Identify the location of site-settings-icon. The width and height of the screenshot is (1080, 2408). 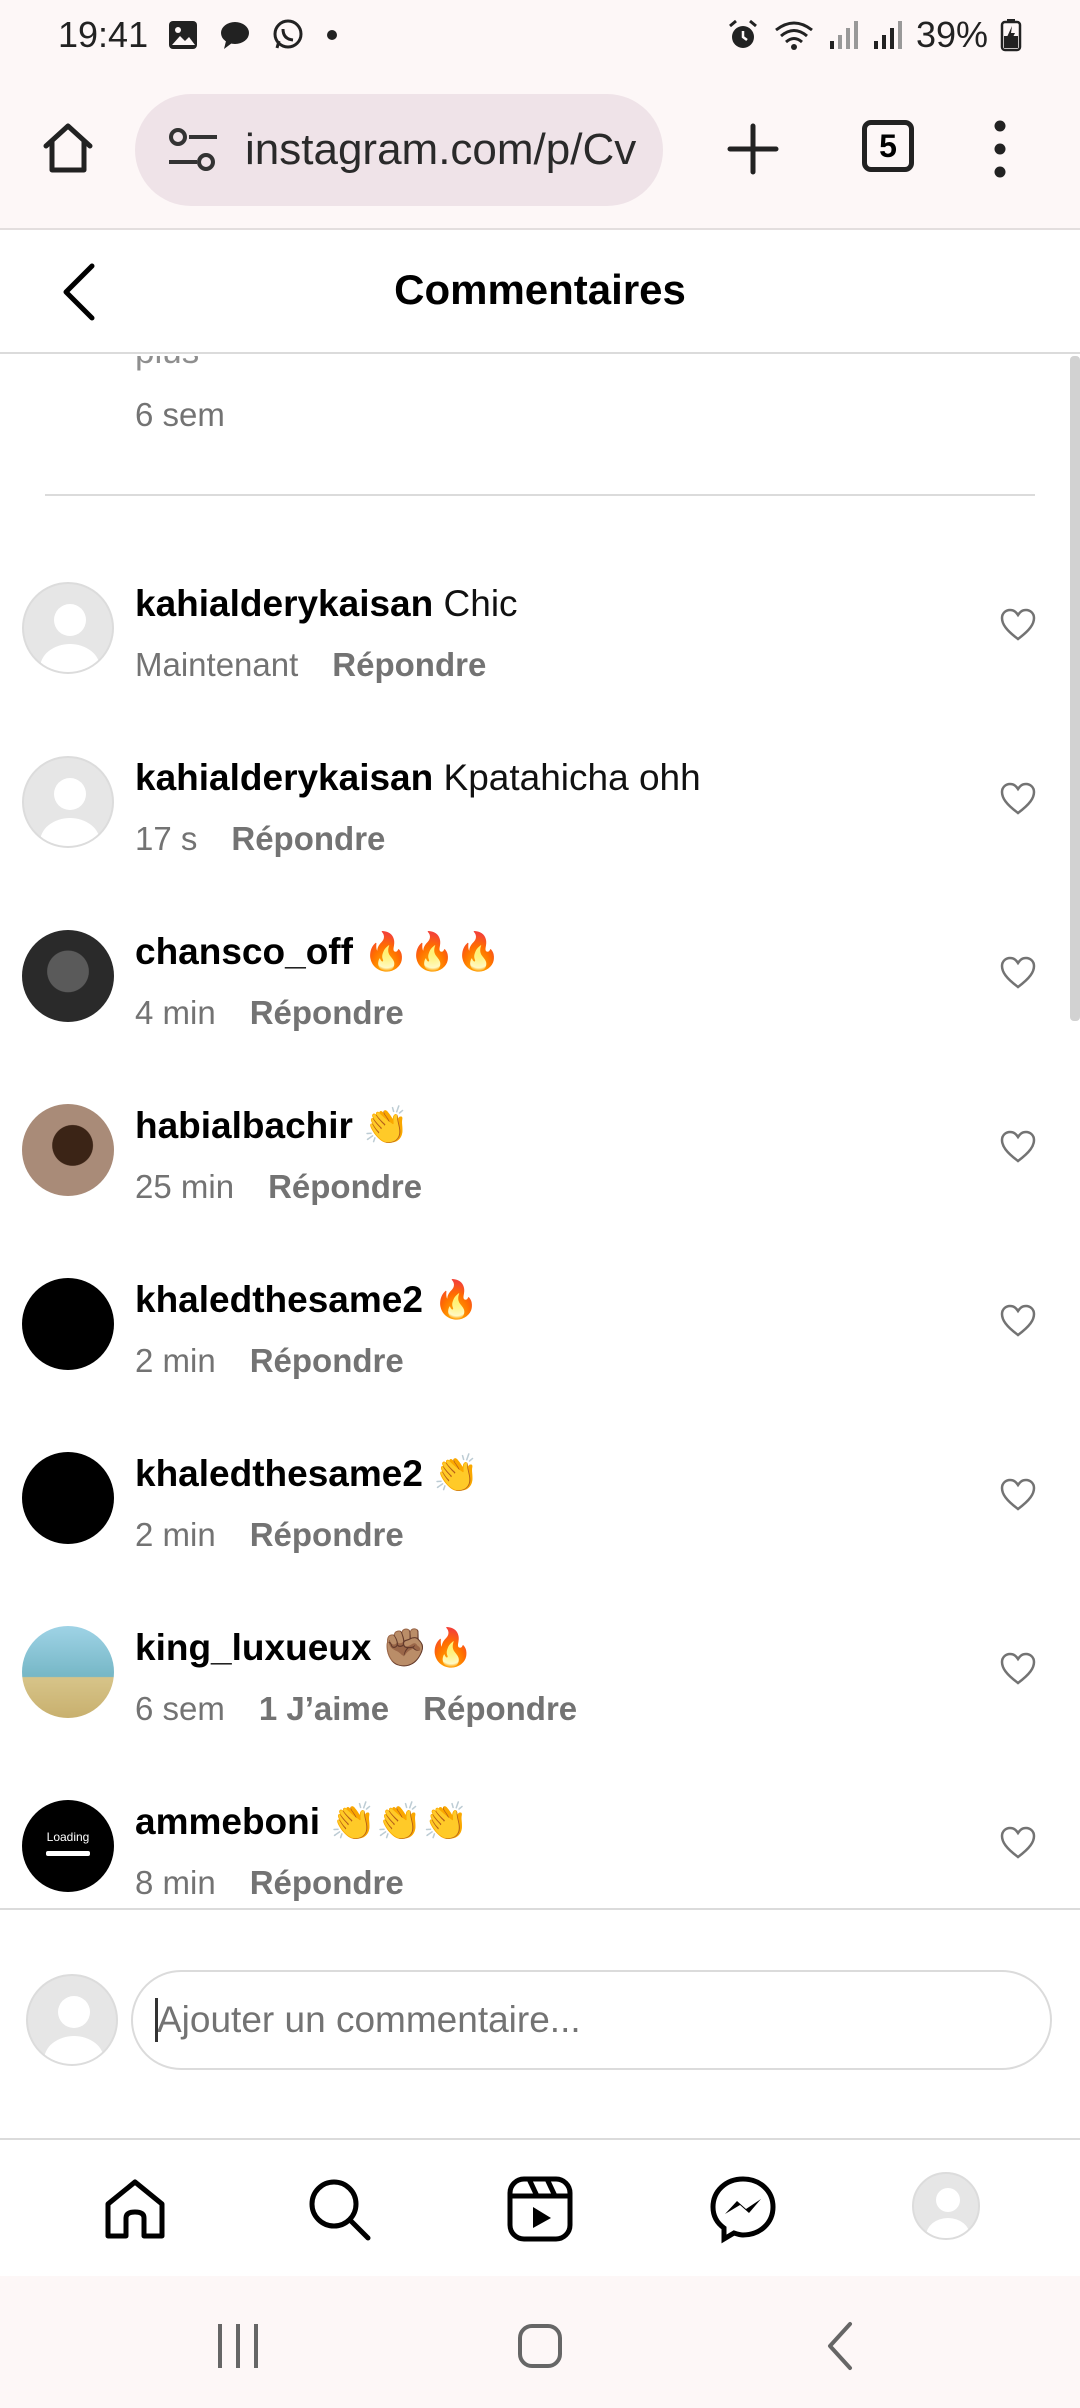
(193, 150).